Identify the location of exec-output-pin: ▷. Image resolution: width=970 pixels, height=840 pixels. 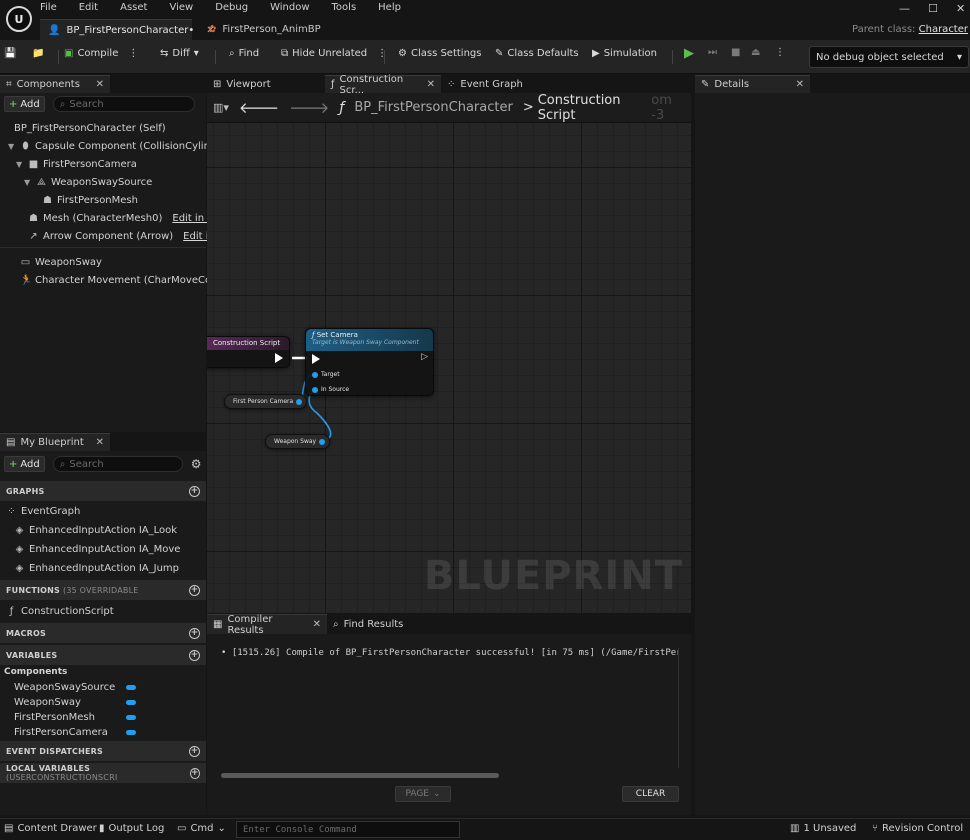
(424, 357).